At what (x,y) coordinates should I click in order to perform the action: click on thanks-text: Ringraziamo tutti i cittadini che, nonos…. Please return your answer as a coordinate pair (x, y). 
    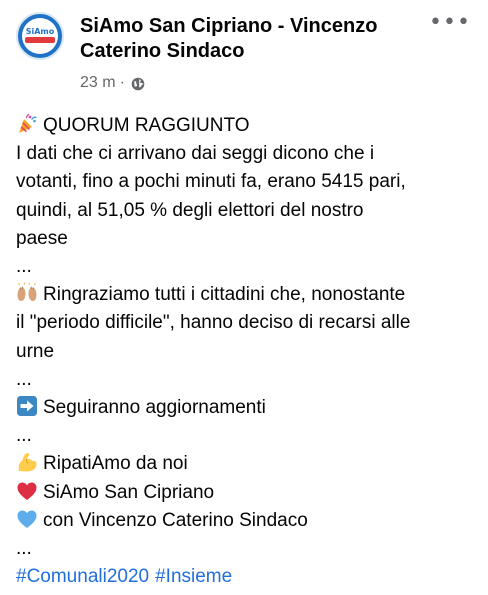
    Looking at the image, I should click on (224, 295).